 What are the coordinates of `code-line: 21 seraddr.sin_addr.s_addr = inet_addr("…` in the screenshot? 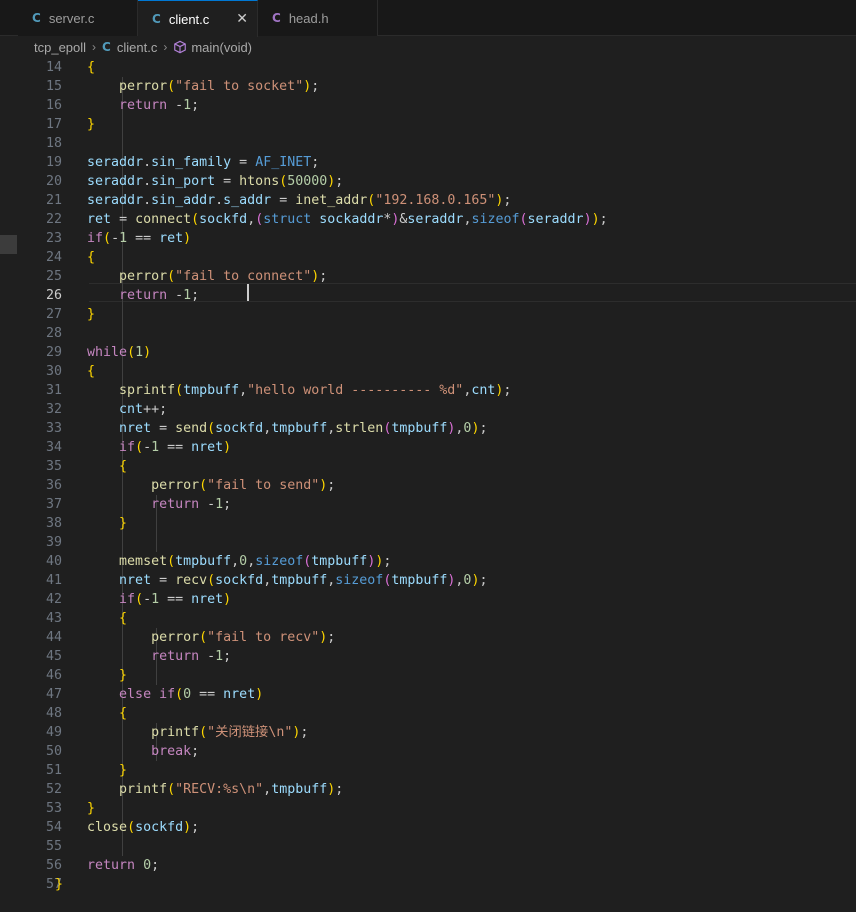 It's located at (428, 200).